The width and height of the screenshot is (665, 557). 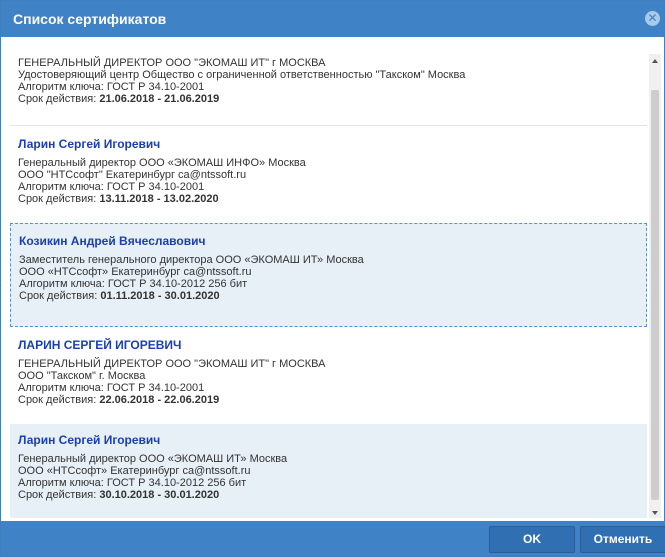 I want to click on certificate-owner-name: Козикин Андрей Вячеславович, so click(x=112, y=241).